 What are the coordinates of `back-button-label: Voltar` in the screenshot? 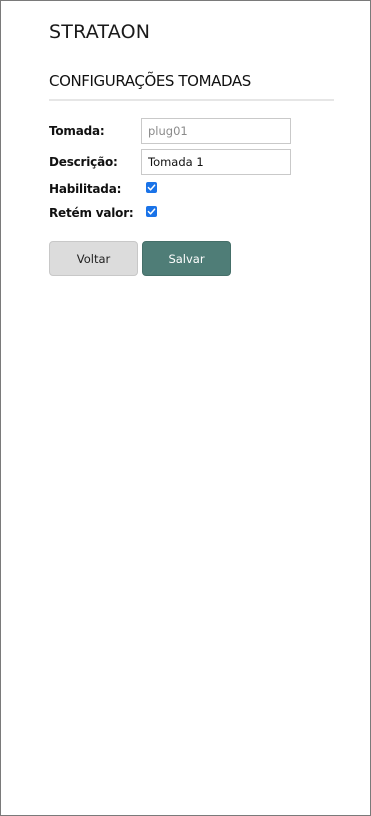 It's located at (93, 258).